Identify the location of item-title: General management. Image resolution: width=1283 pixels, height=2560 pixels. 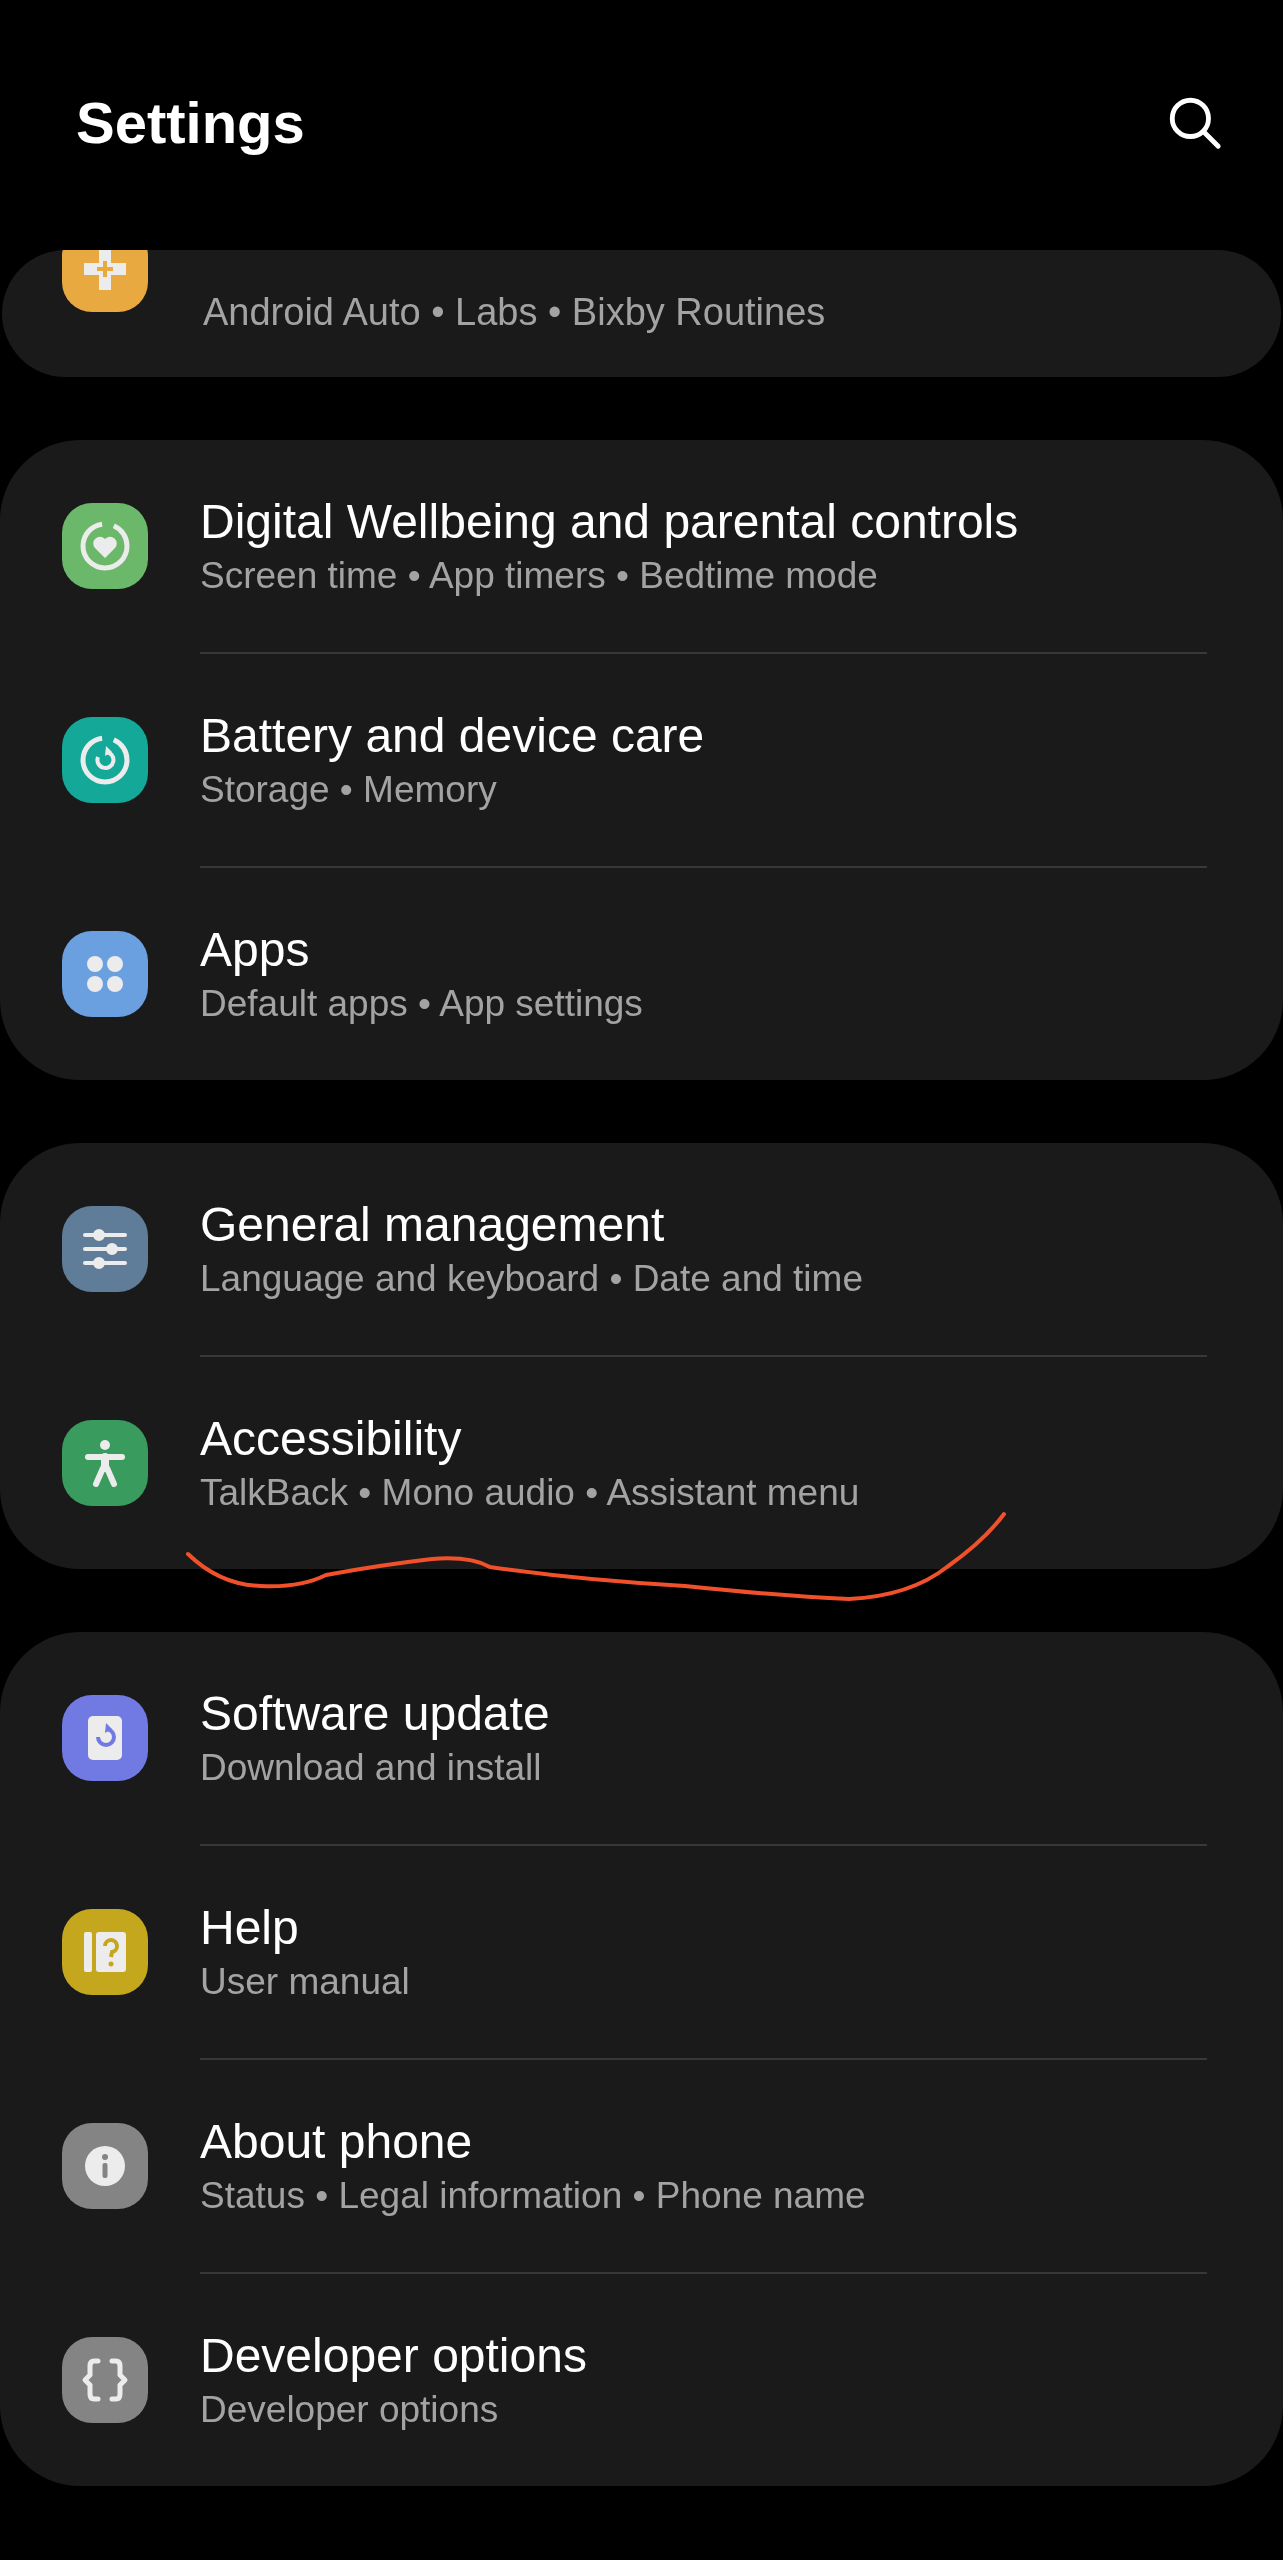
(433, 1225).